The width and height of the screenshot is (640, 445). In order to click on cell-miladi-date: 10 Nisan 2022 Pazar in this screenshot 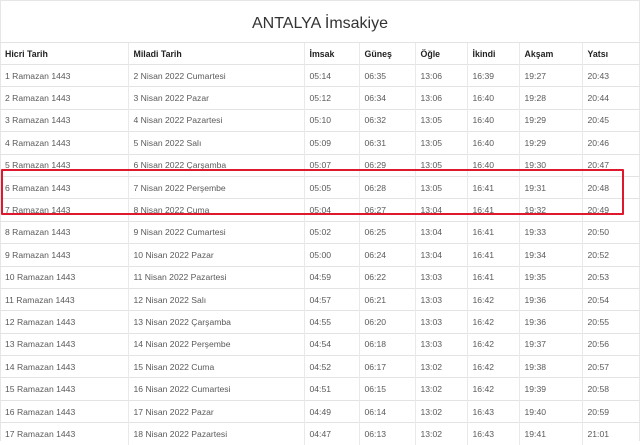, I will do `click(215, 255)`.